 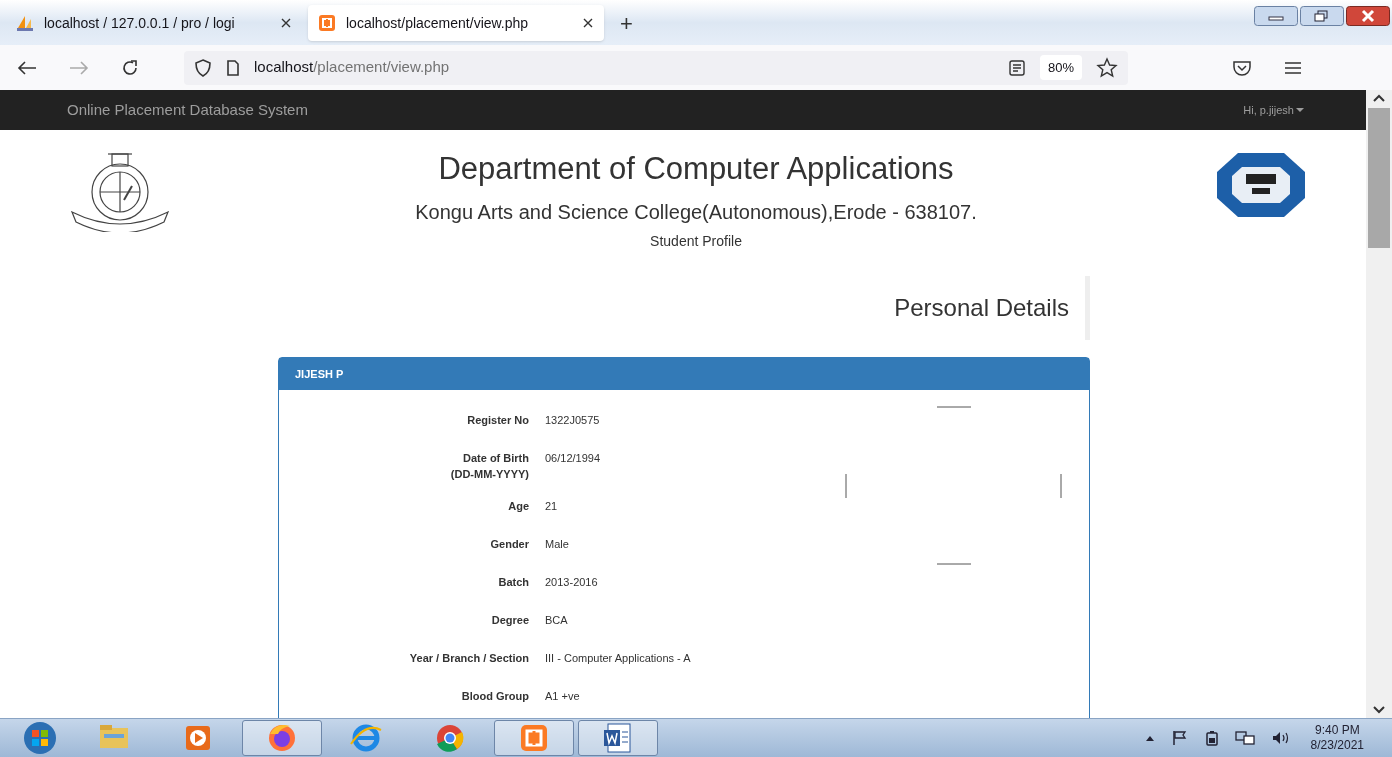 I want to click on field-label: Batch, so click(x=513, y=582).